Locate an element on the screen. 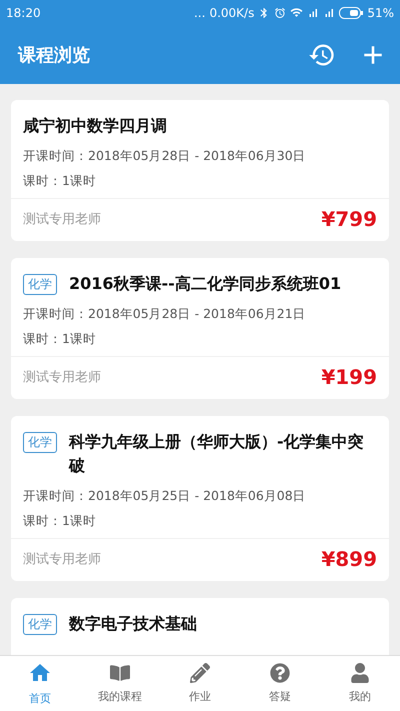 Image resolution: width=400 pixels, height=711 pixels. nav-tab: 首页 is located at coordinates (40, 683).